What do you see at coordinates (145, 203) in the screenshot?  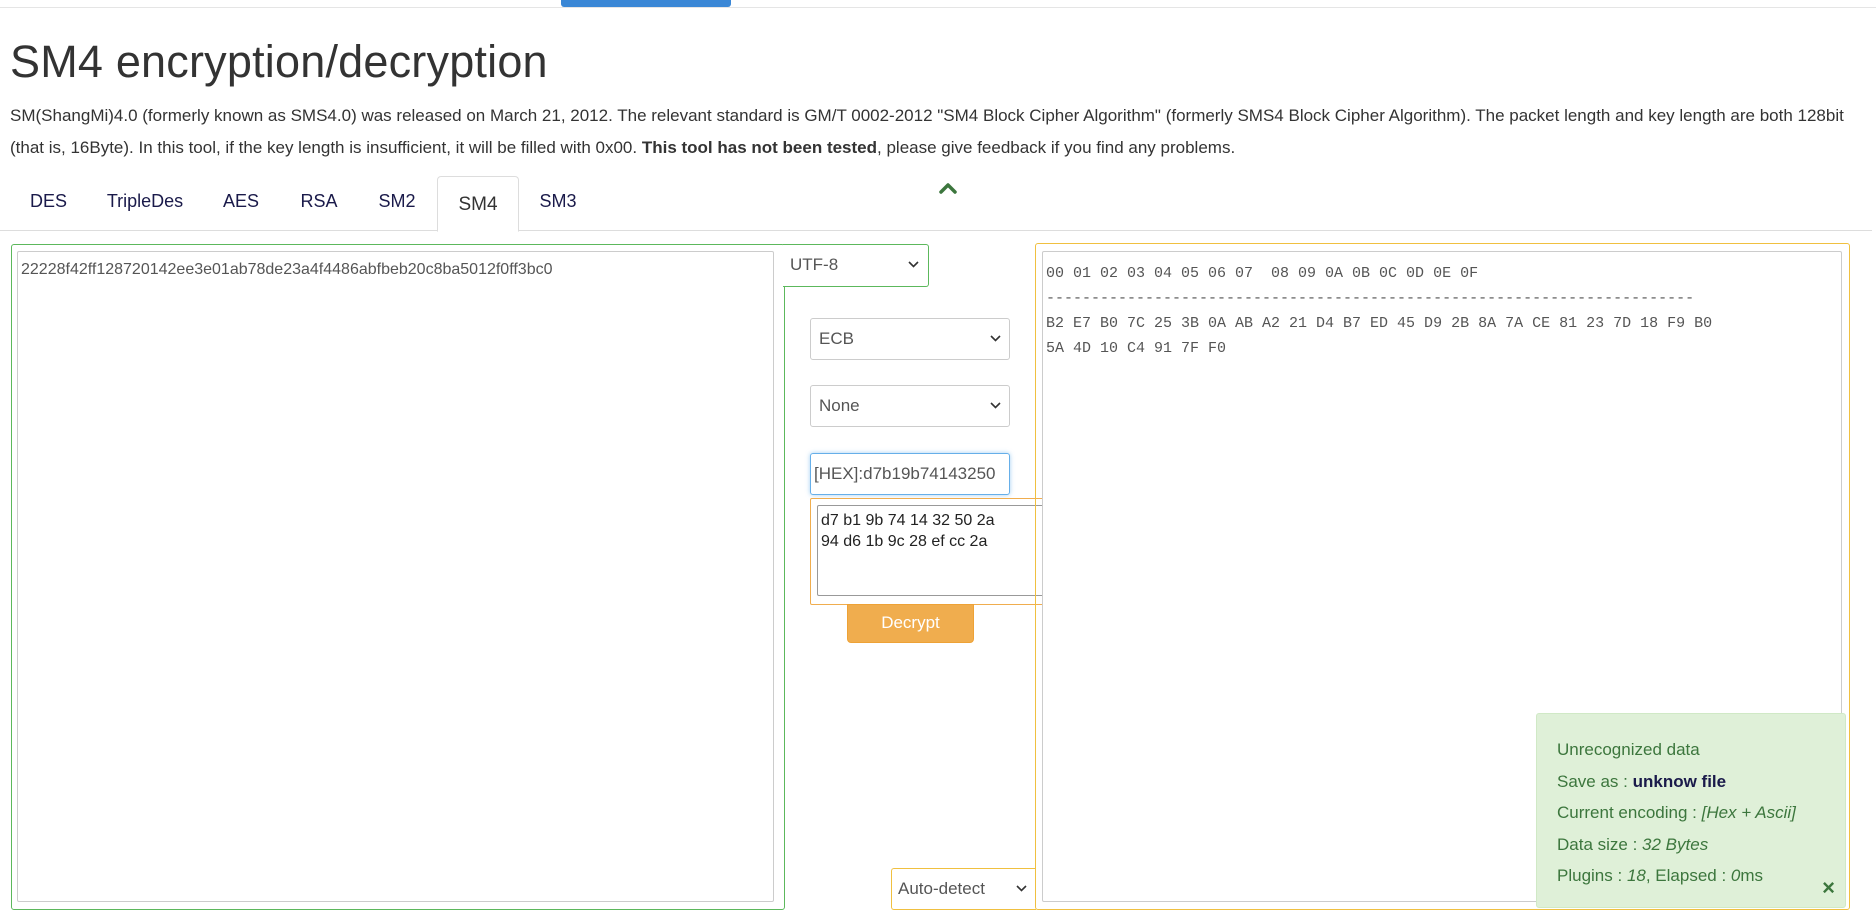 I see `tab-tripledes: TripleDes` at bounding box center [145, 203].